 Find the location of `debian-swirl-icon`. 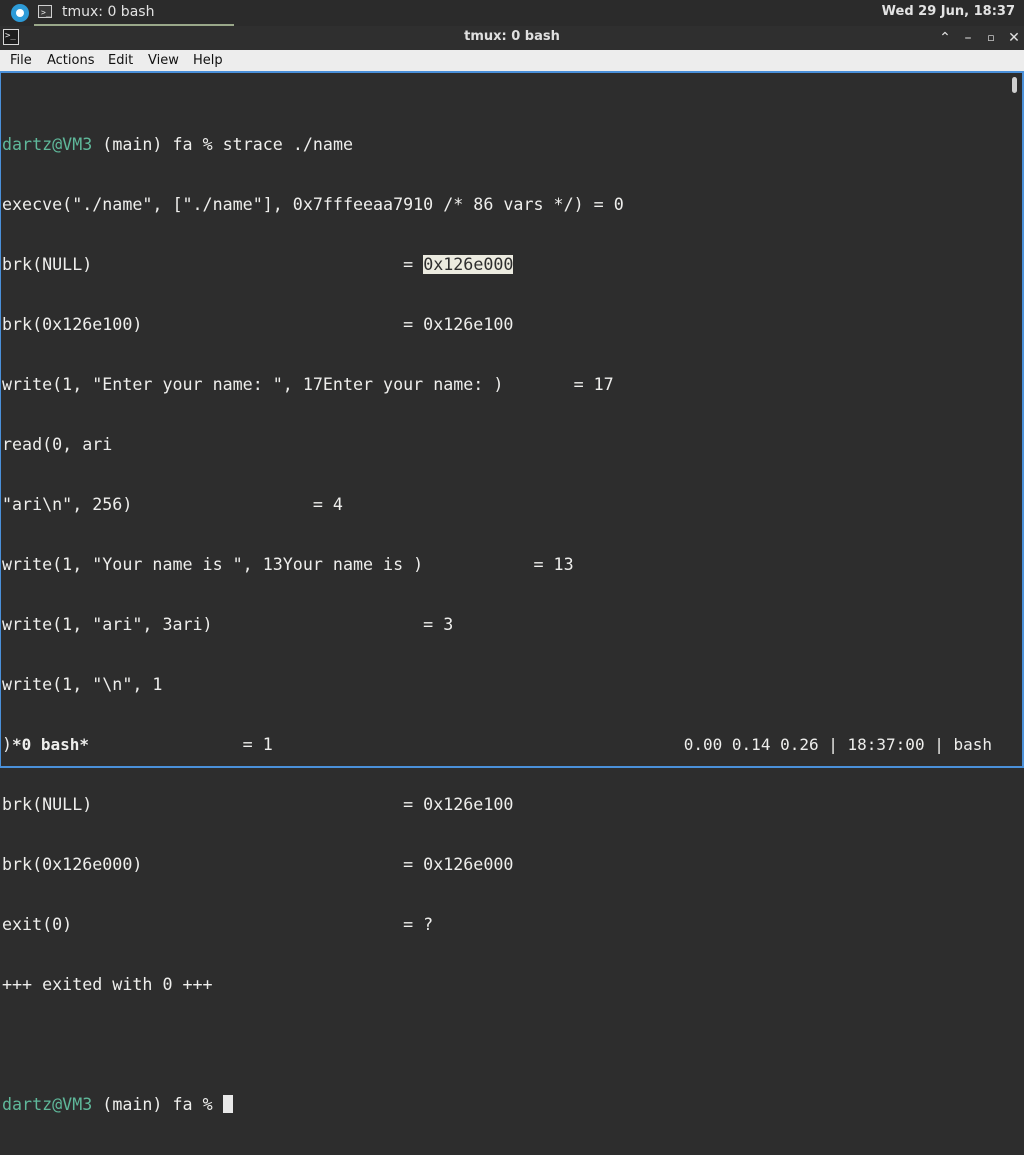

debian-swirl-icon is located at coordinates (20, 13).